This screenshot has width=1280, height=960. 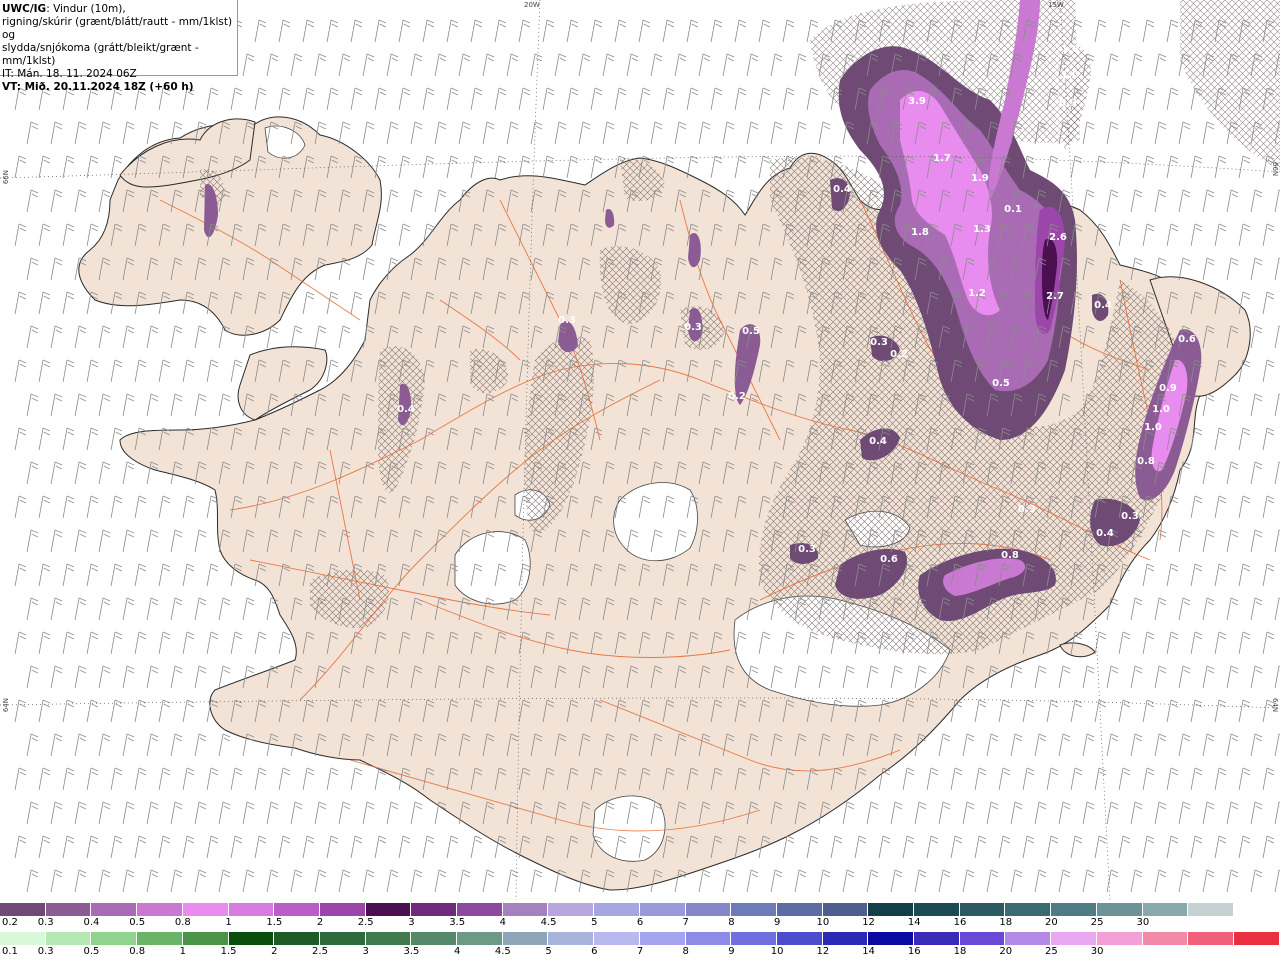 I want to click on precip-value-label: 0.9, so click(x=1168, y=388).